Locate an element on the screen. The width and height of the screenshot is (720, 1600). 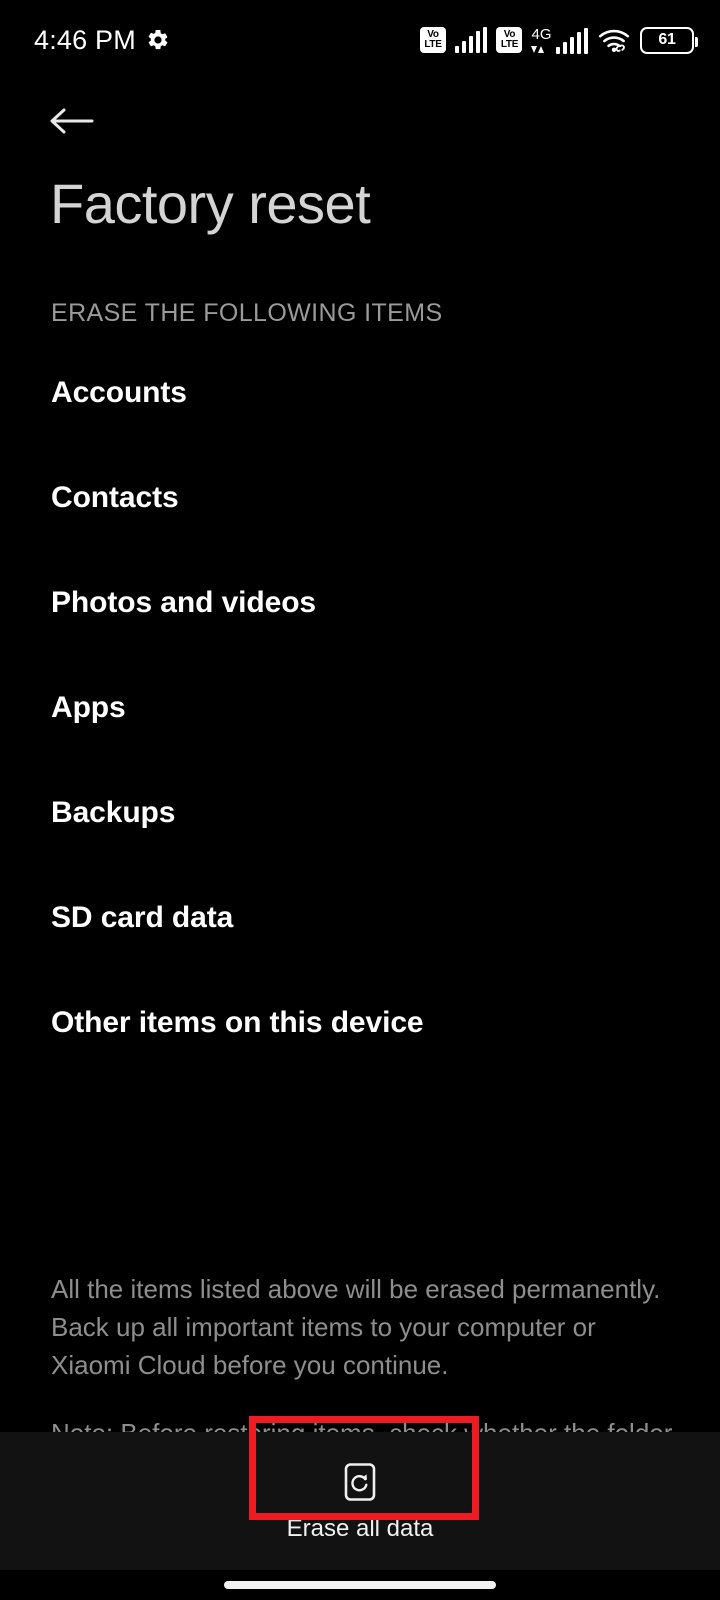
mobile-data-indicator: 4G is located at coordinates (559, 40).